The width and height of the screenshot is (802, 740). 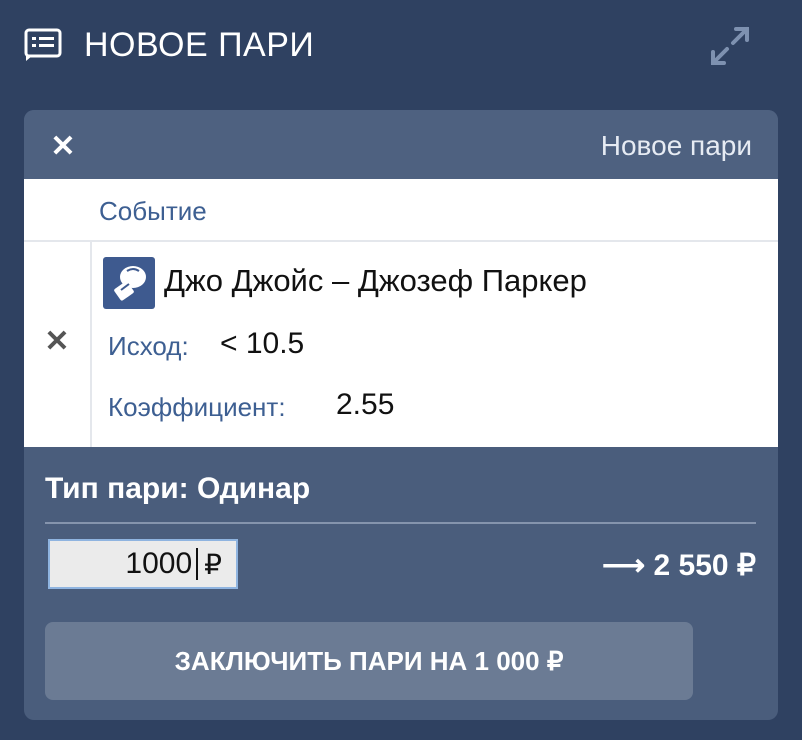 What do you see at coordinates (129, 283) in the screenshot?
I see `boxing-glove-icon` at bounding box center [129, 283].